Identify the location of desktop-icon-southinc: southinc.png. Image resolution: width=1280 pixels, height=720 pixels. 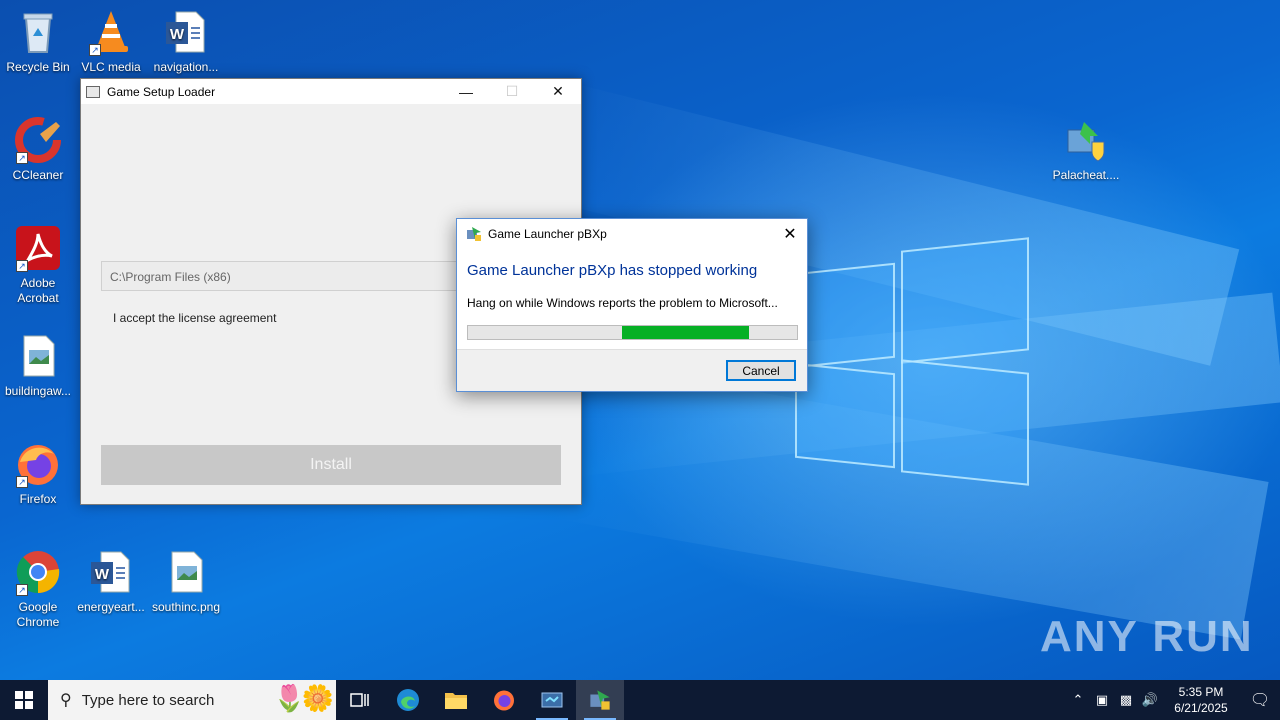
(186, 581).